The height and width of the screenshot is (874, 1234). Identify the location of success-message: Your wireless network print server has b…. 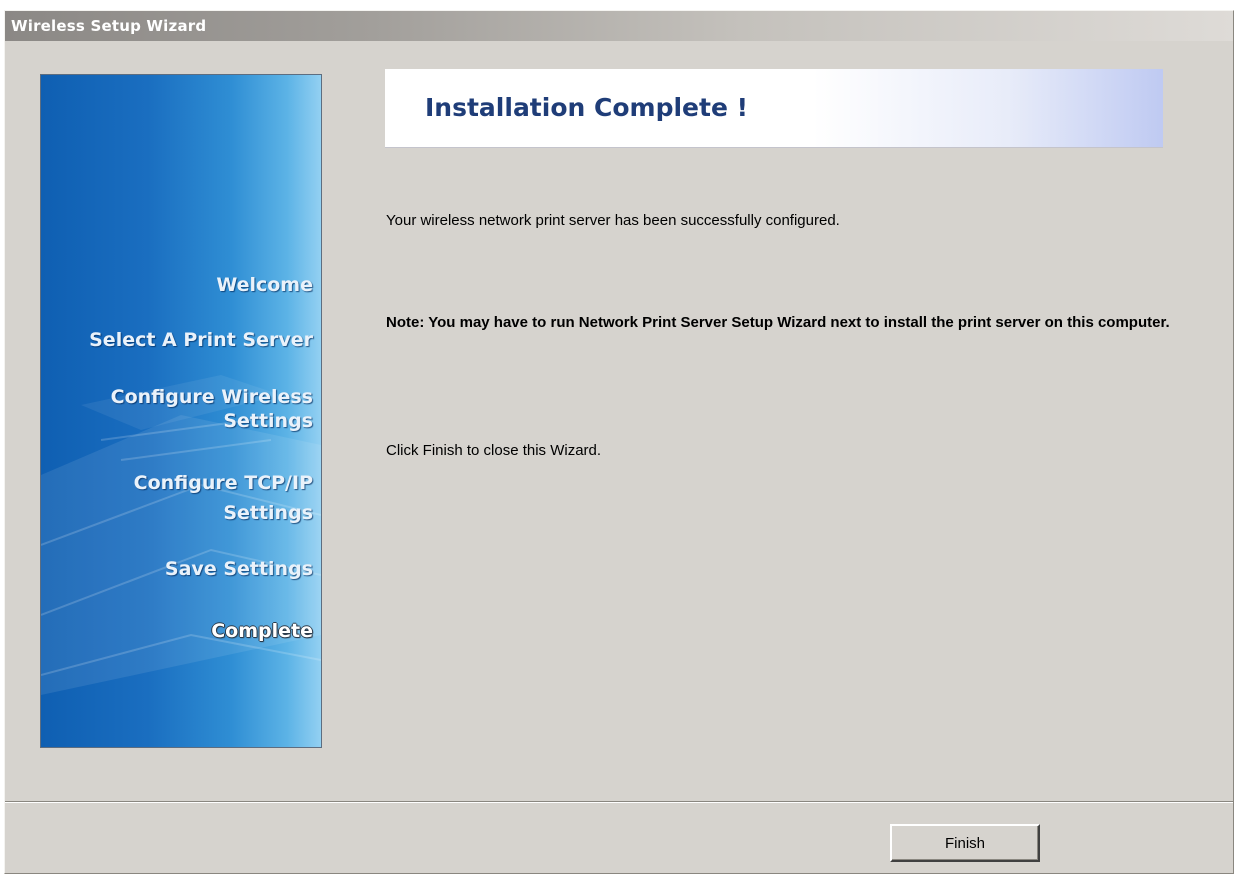
(613, 220).